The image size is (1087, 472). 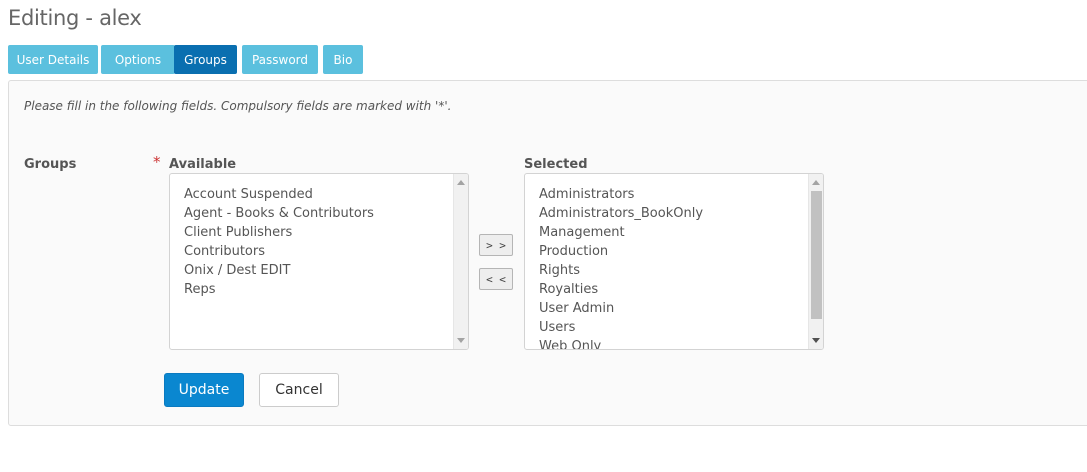 What do you see at coordinates (556, 164) in the screenshot?
I see `selected-heading: Selected` at bounding box center [556, 164].